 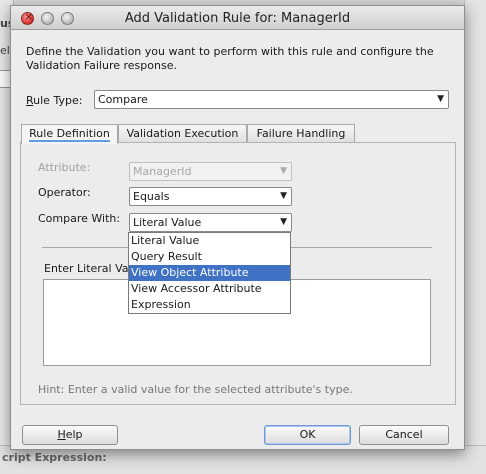 I want to click on help-button-label: Help, so click(x=70, y=434).